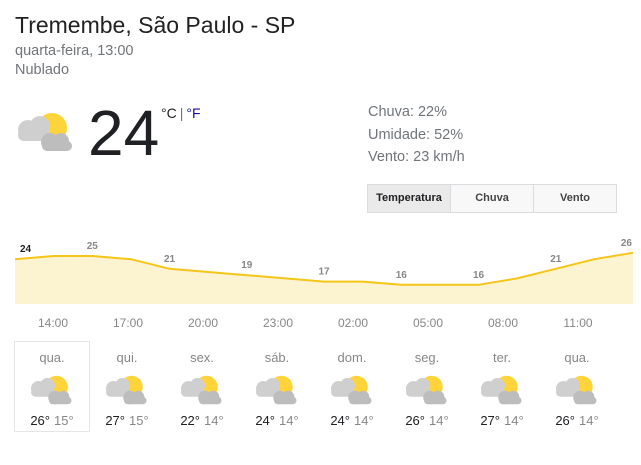  I want to click on chart-data-label: 25, so click(93, 246).